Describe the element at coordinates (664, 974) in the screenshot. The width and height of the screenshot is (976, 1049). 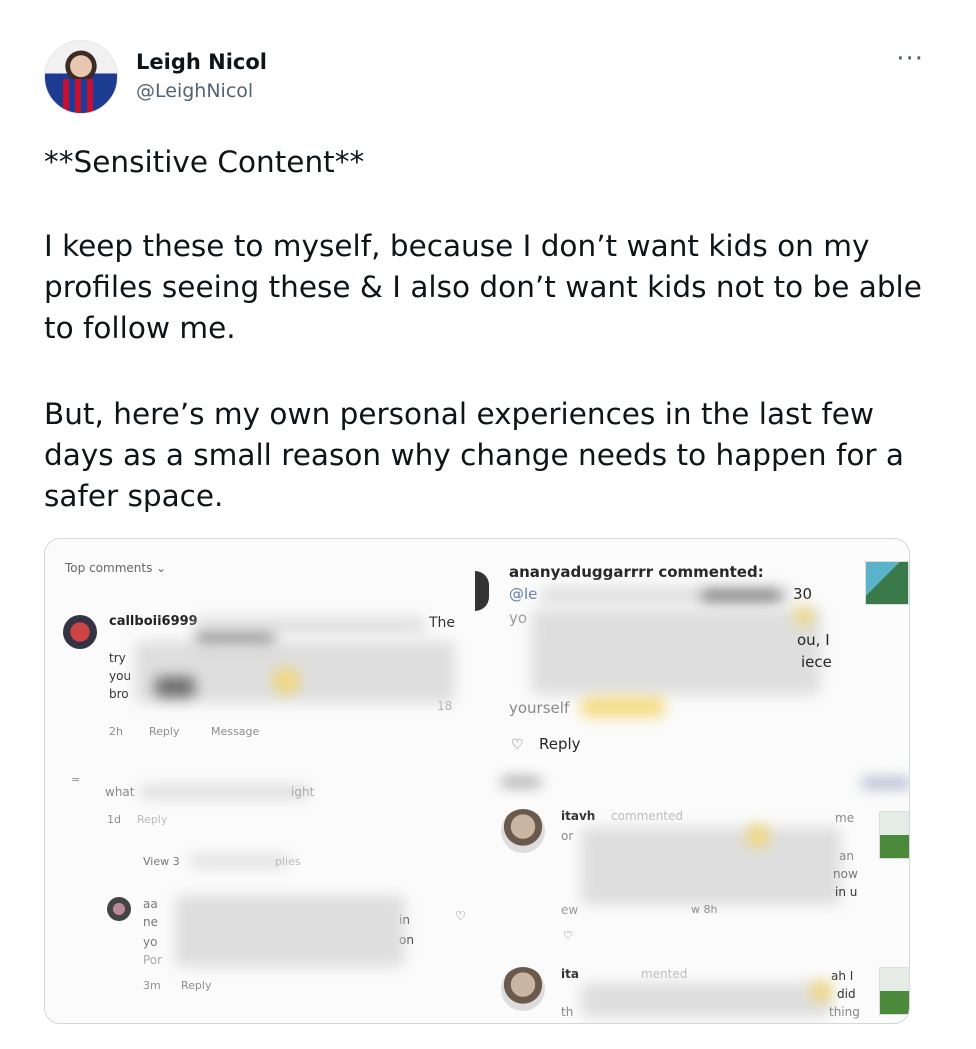
I see `comment-text: mented` at that location.